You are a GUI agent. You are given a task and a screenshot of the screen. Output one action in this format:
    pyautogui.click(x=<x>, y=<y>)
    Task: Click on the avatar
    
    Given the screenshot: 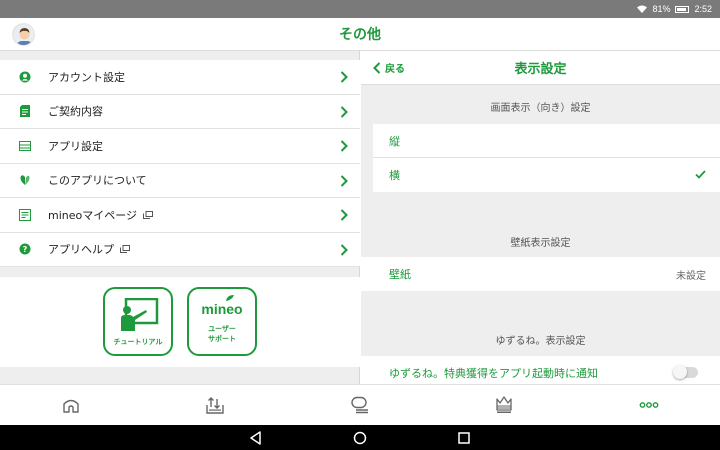 What is the action you would take?
    pyautogui.click(x=23, y=34)
    